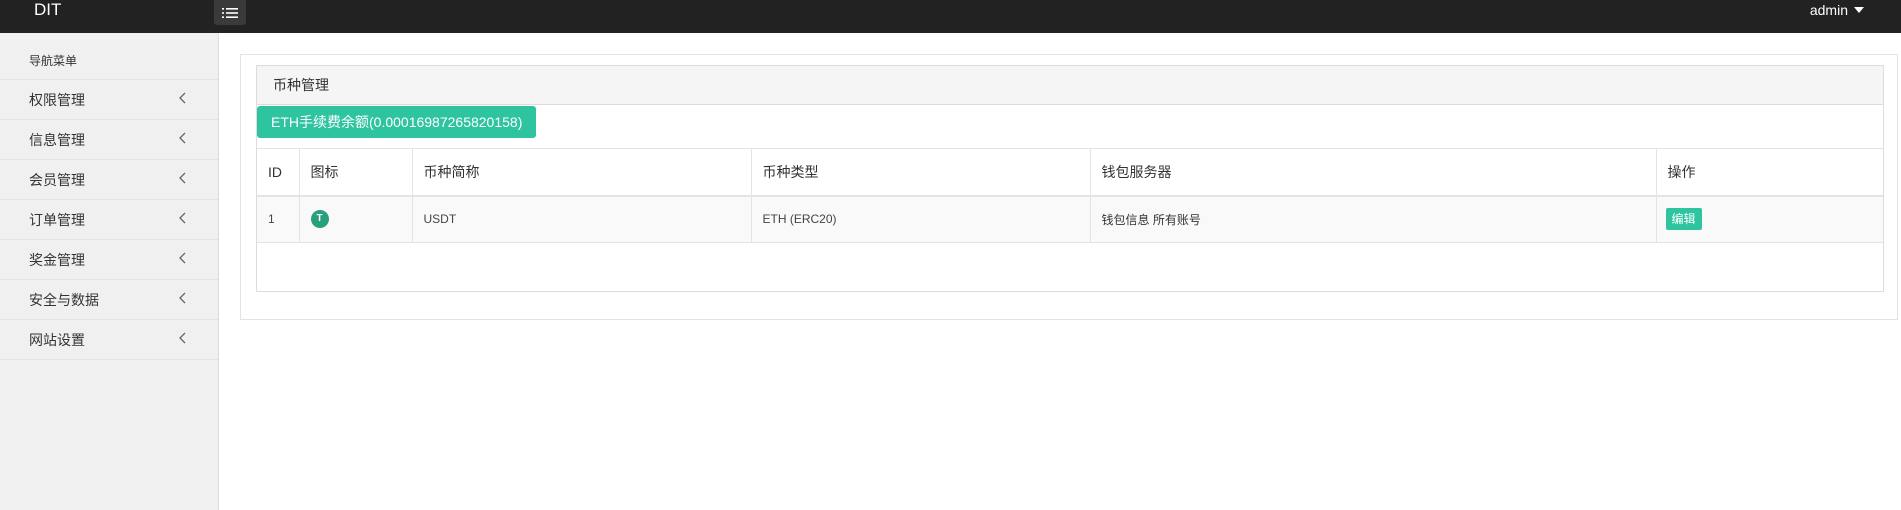  Describe the element at coordinates (109, 340) in the screenshot. I see `sidebar-item-site-settings: 网站设置` at that location.